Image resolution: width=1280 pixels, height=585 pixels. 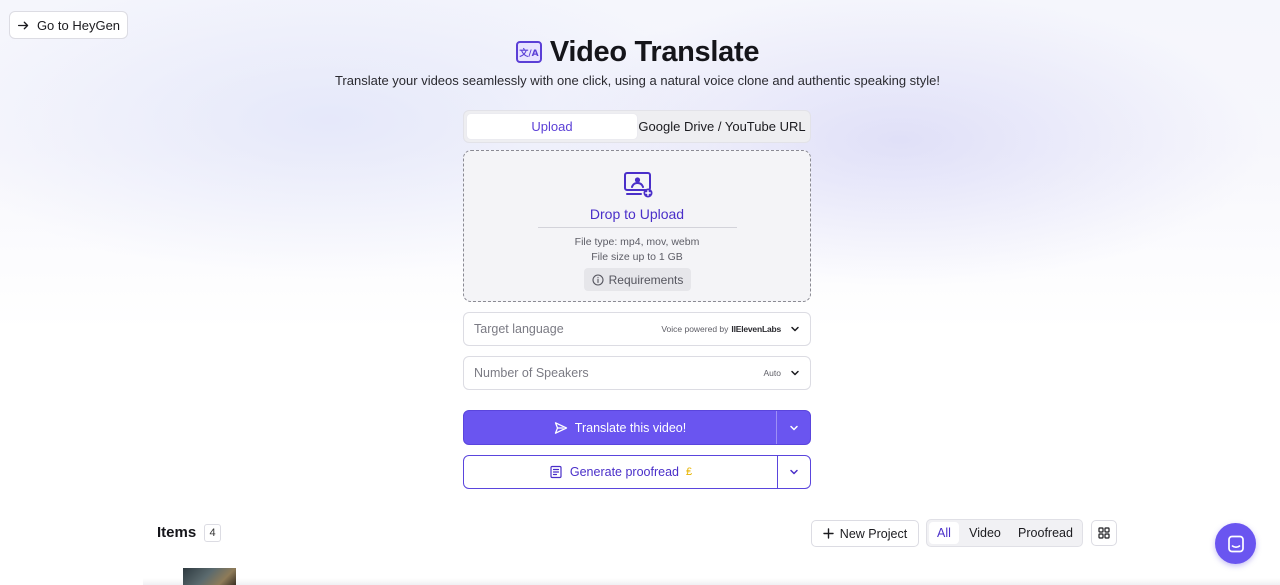 What do you see at coordinates (646, 279) in the screenshot?
I see `requirements-label: Requirements` at bounding box center [646, 279].